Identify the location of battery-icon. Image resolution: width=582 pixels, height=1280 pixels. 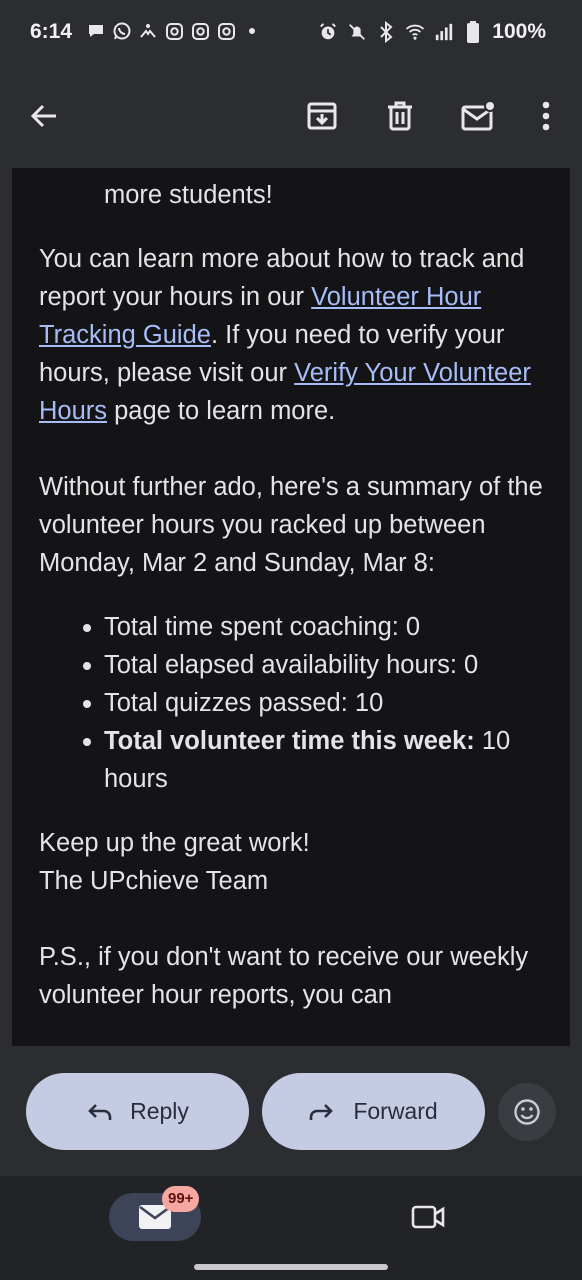
(473, 32).